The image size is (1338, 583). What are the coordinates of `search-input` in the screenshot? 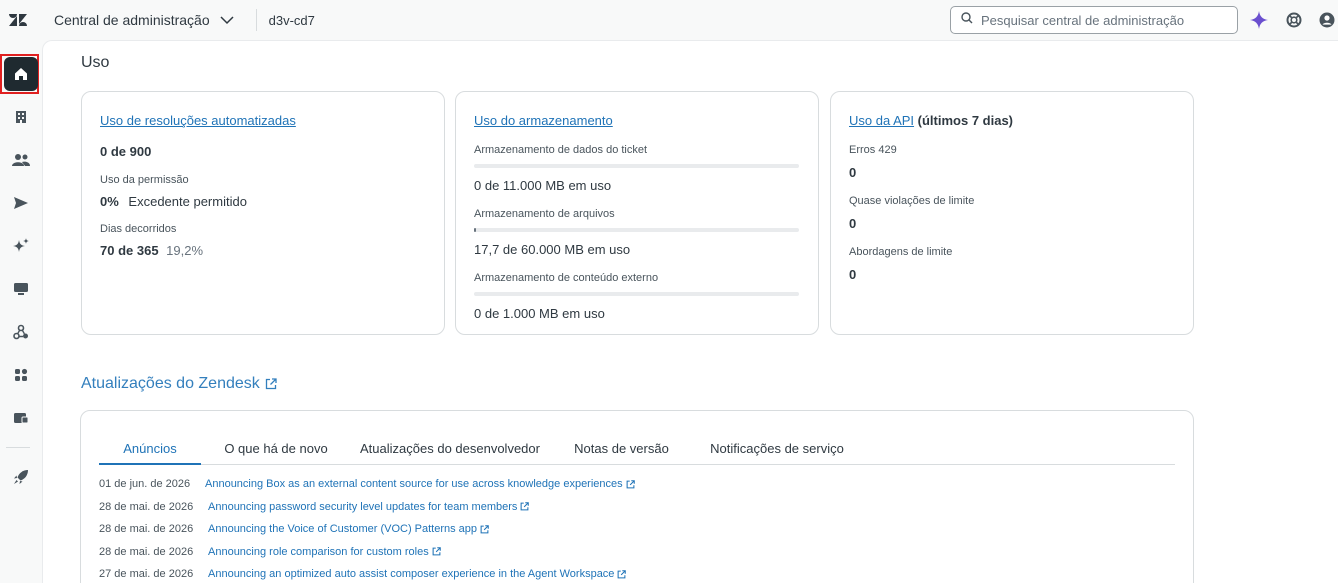 It's located at (1106, 20).